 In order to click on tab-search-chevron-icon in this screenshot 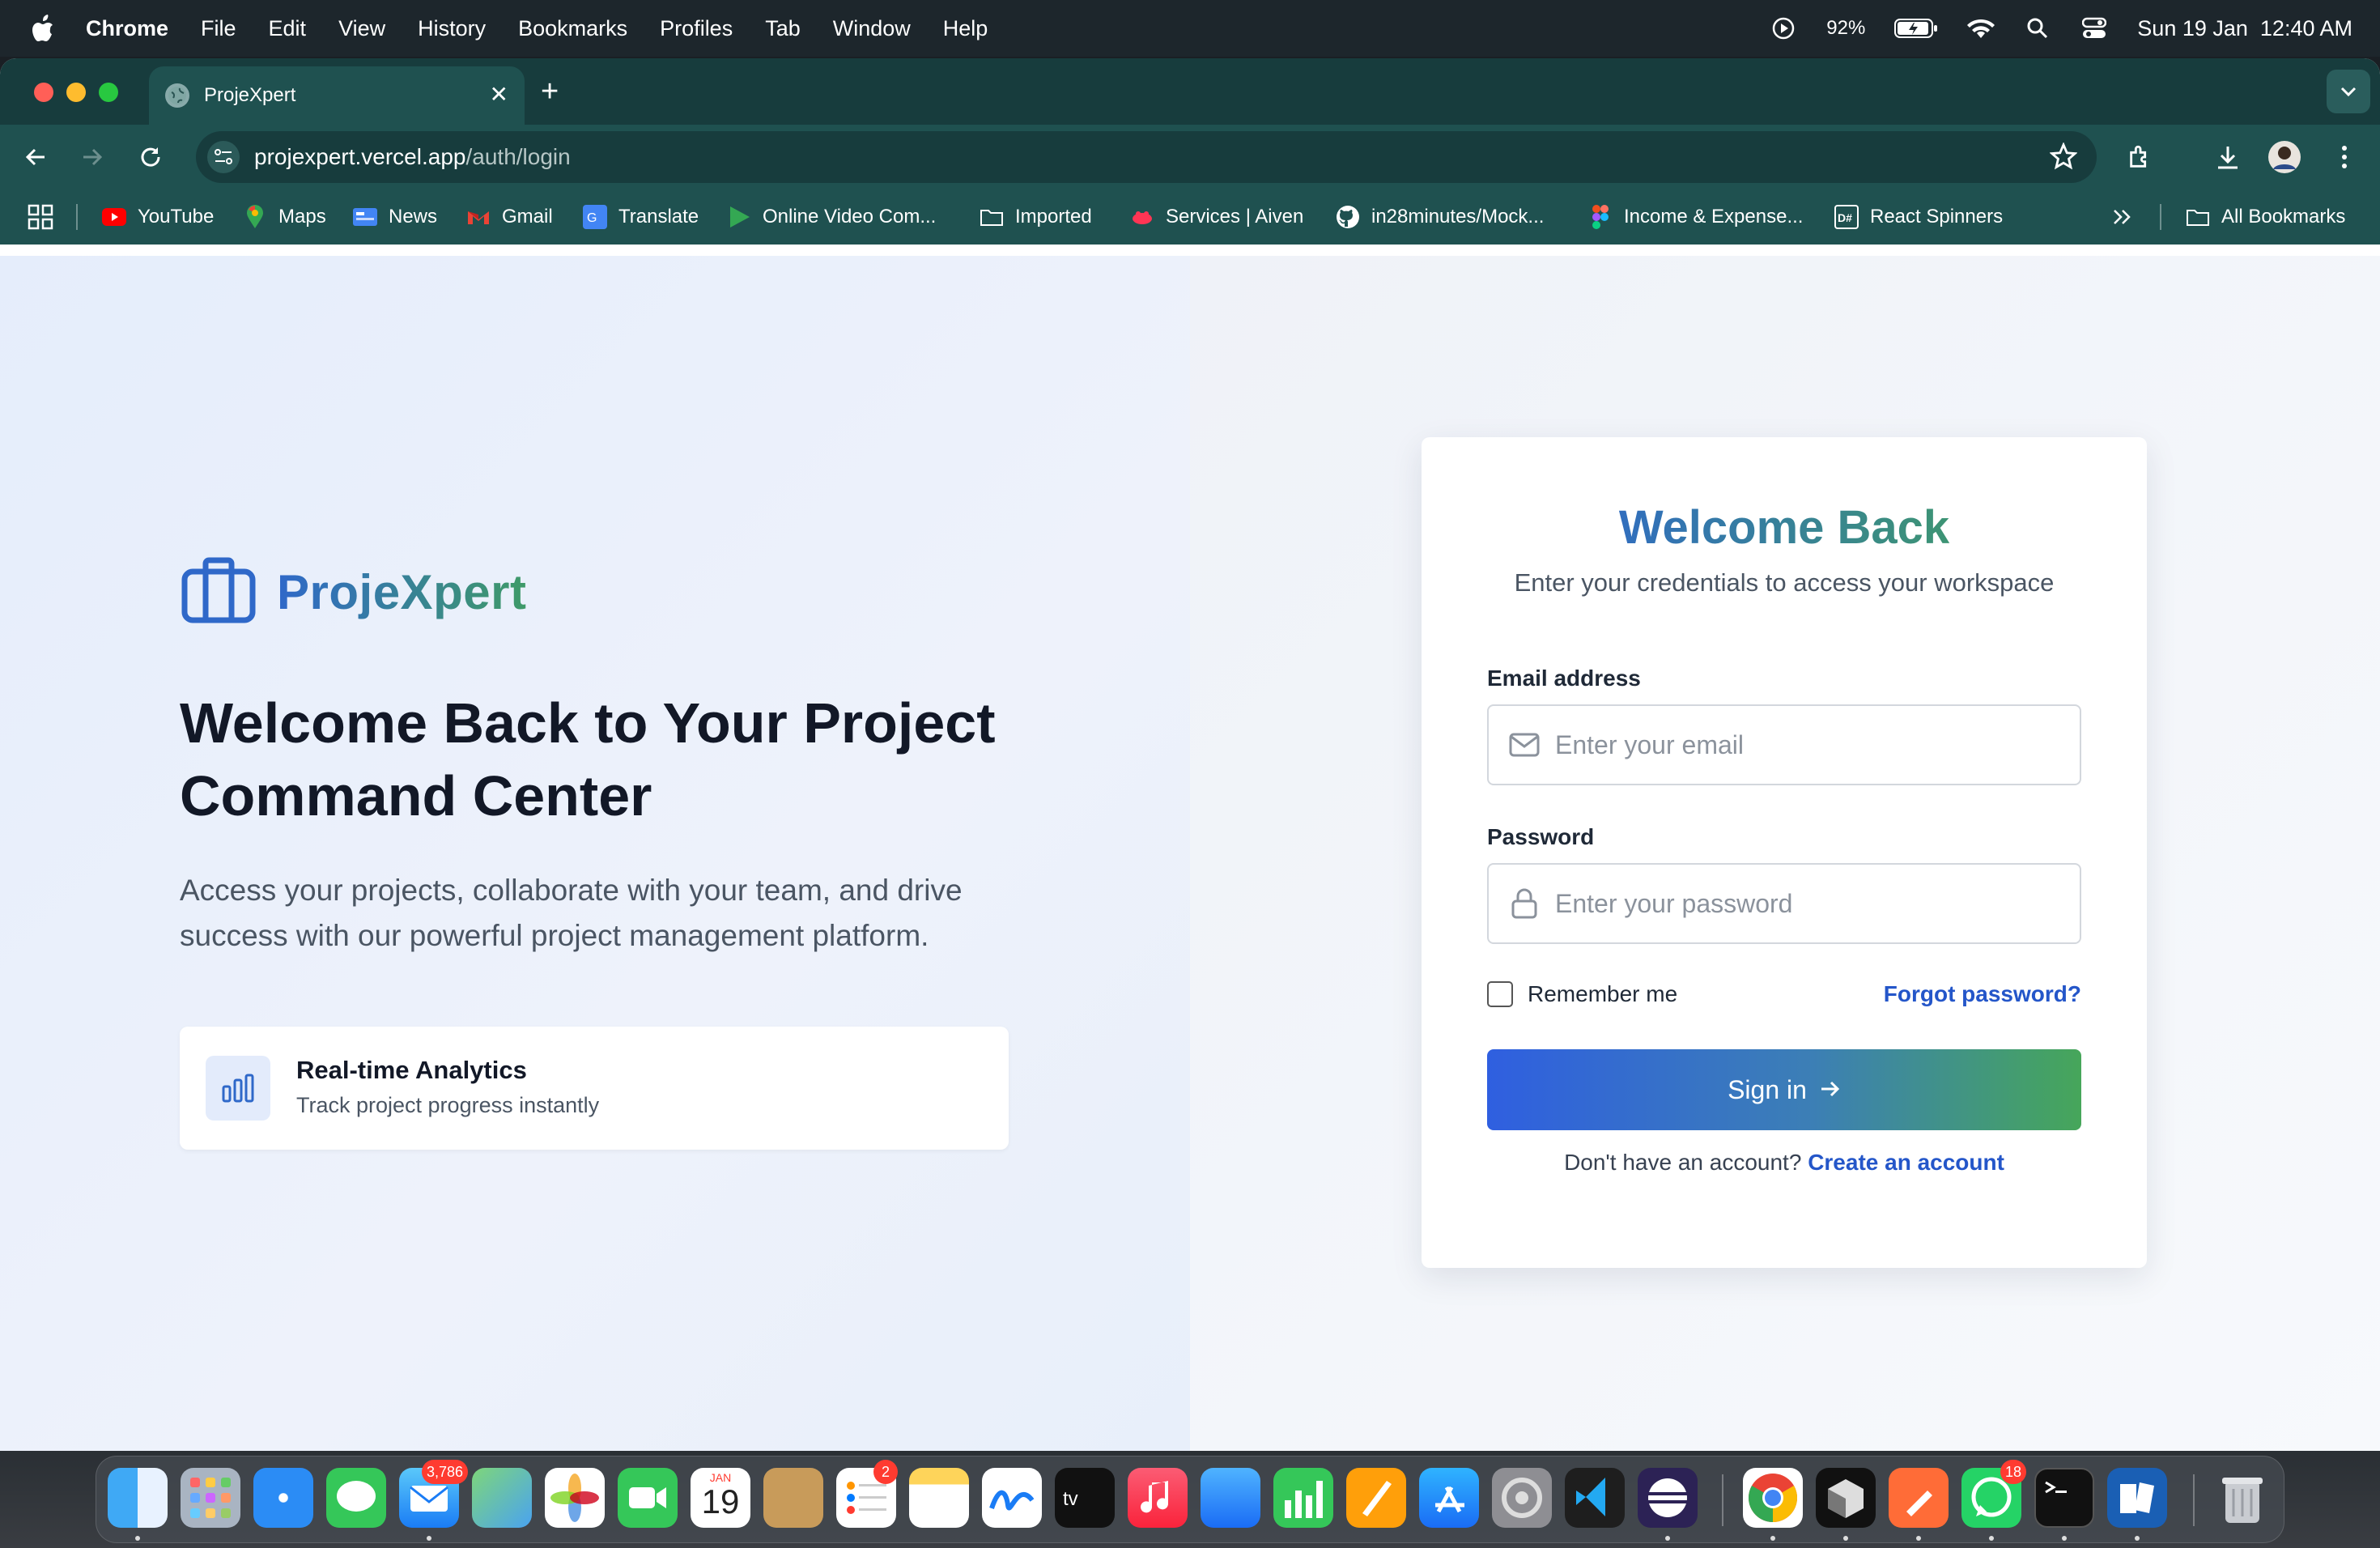, I will do `click(2348, 92)`.